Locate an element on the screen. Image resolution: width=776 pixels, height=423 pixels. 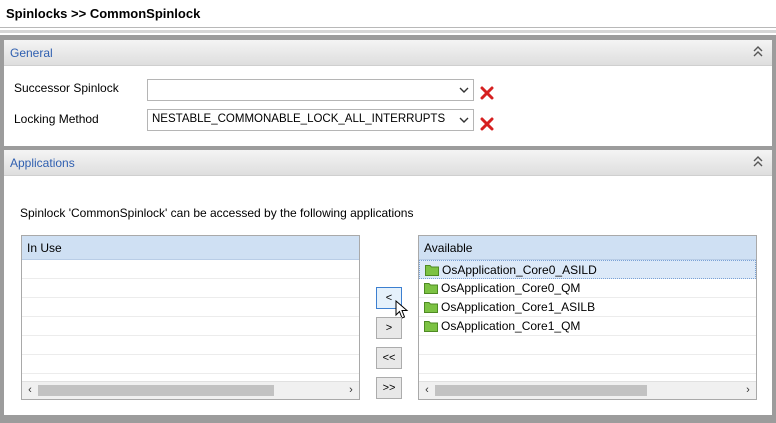
in-use-header-label: In Use is located at coordinates (44, 248).